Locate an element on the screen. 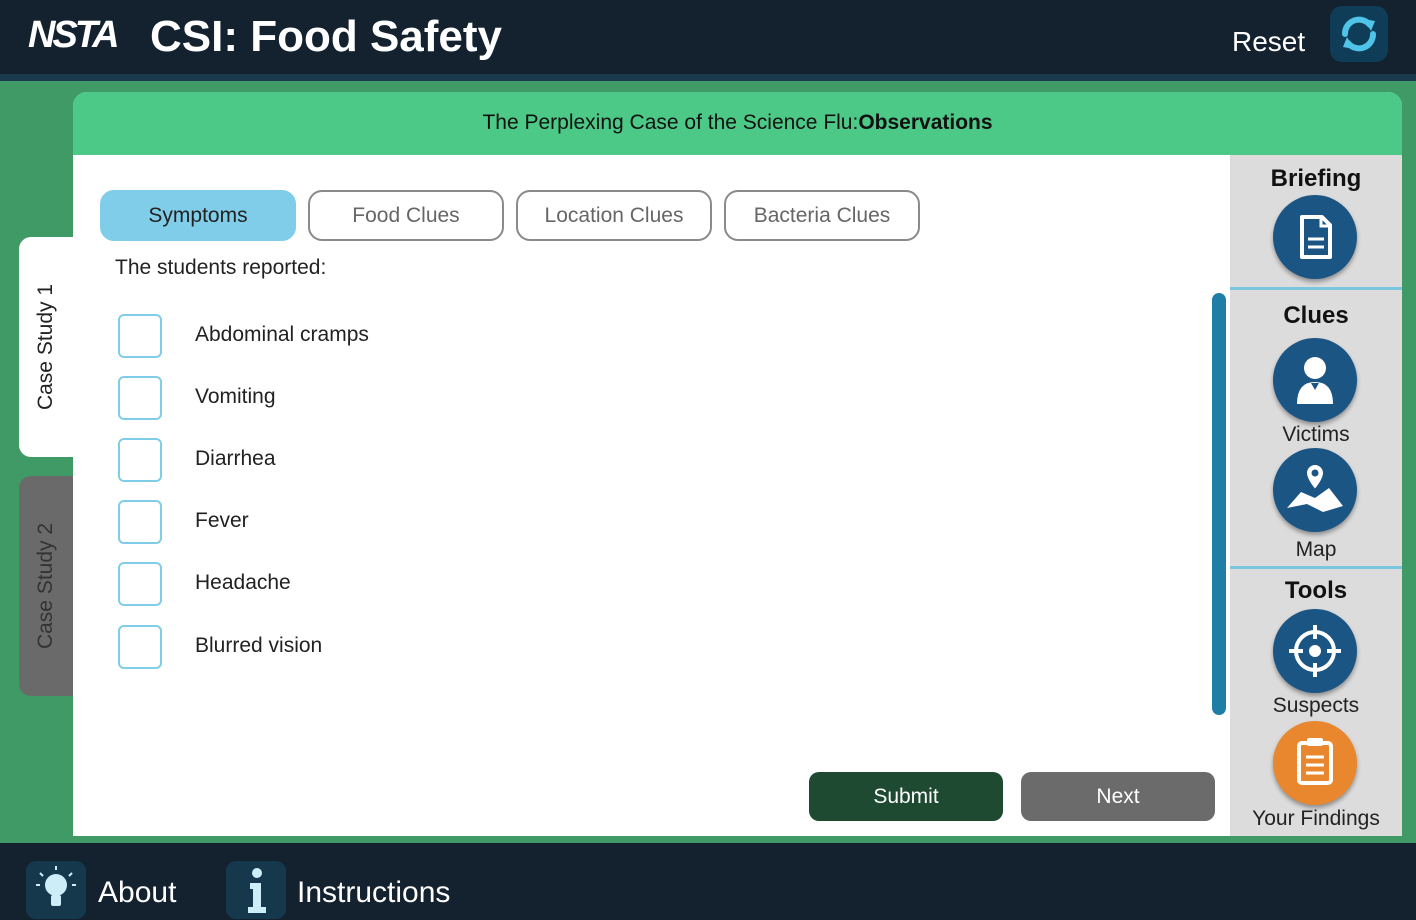  symptom-label: Headache is located at coordinates (243, 582).